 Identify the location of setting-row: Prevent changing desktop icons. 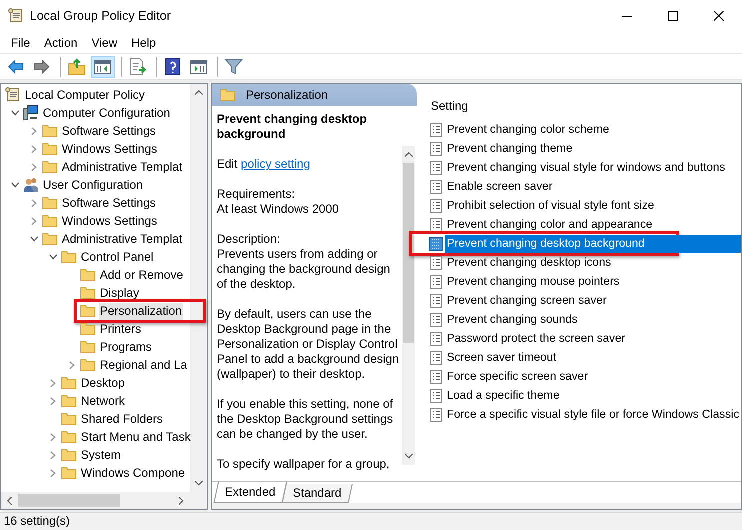
(593, 263).